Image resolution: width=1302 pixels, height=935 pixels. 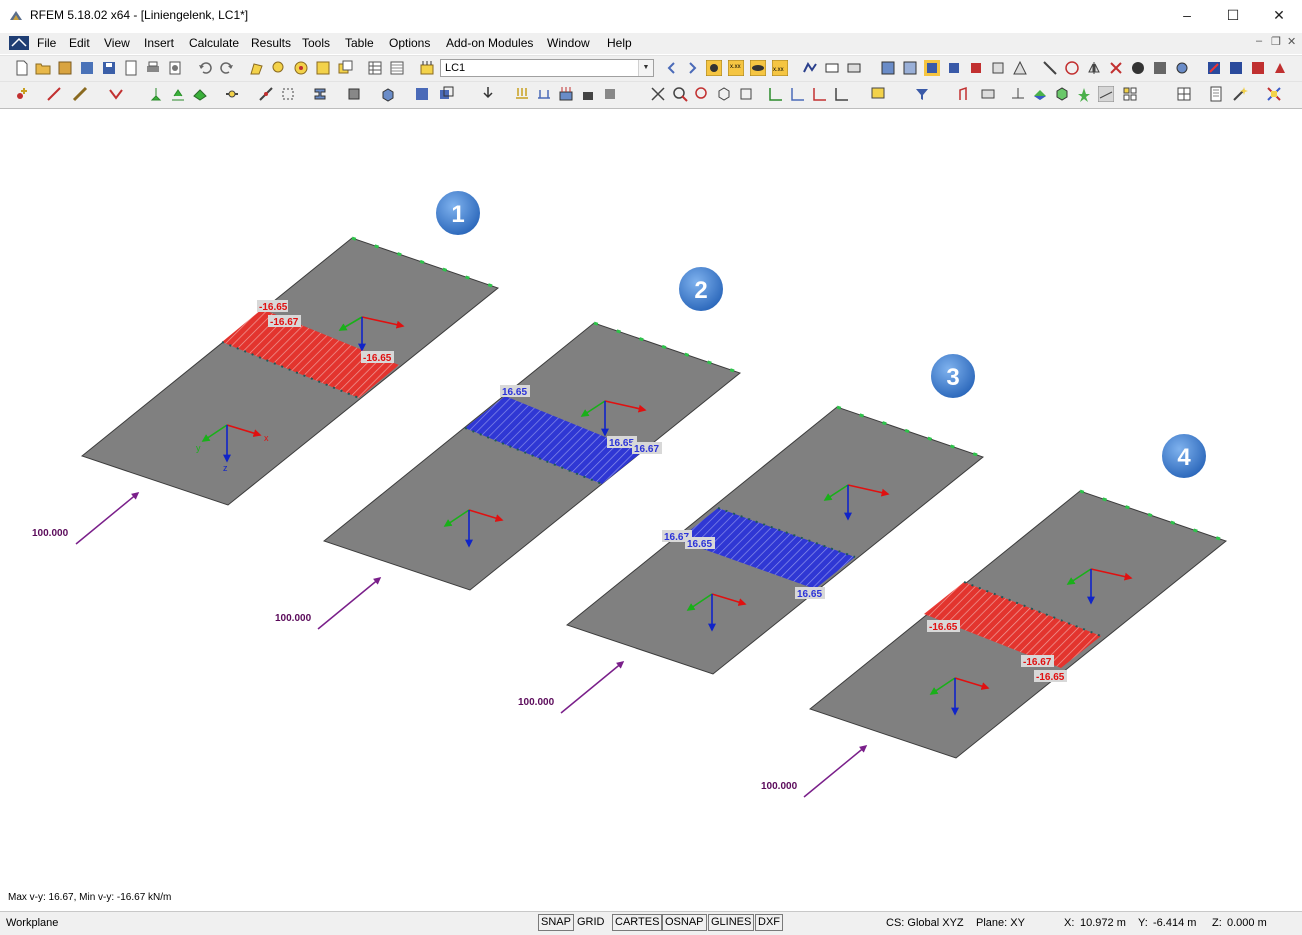 What do you see at coordinates (288, 94) in the screenshot?
I see `line-release-icon` at bounding box center [288, 94].